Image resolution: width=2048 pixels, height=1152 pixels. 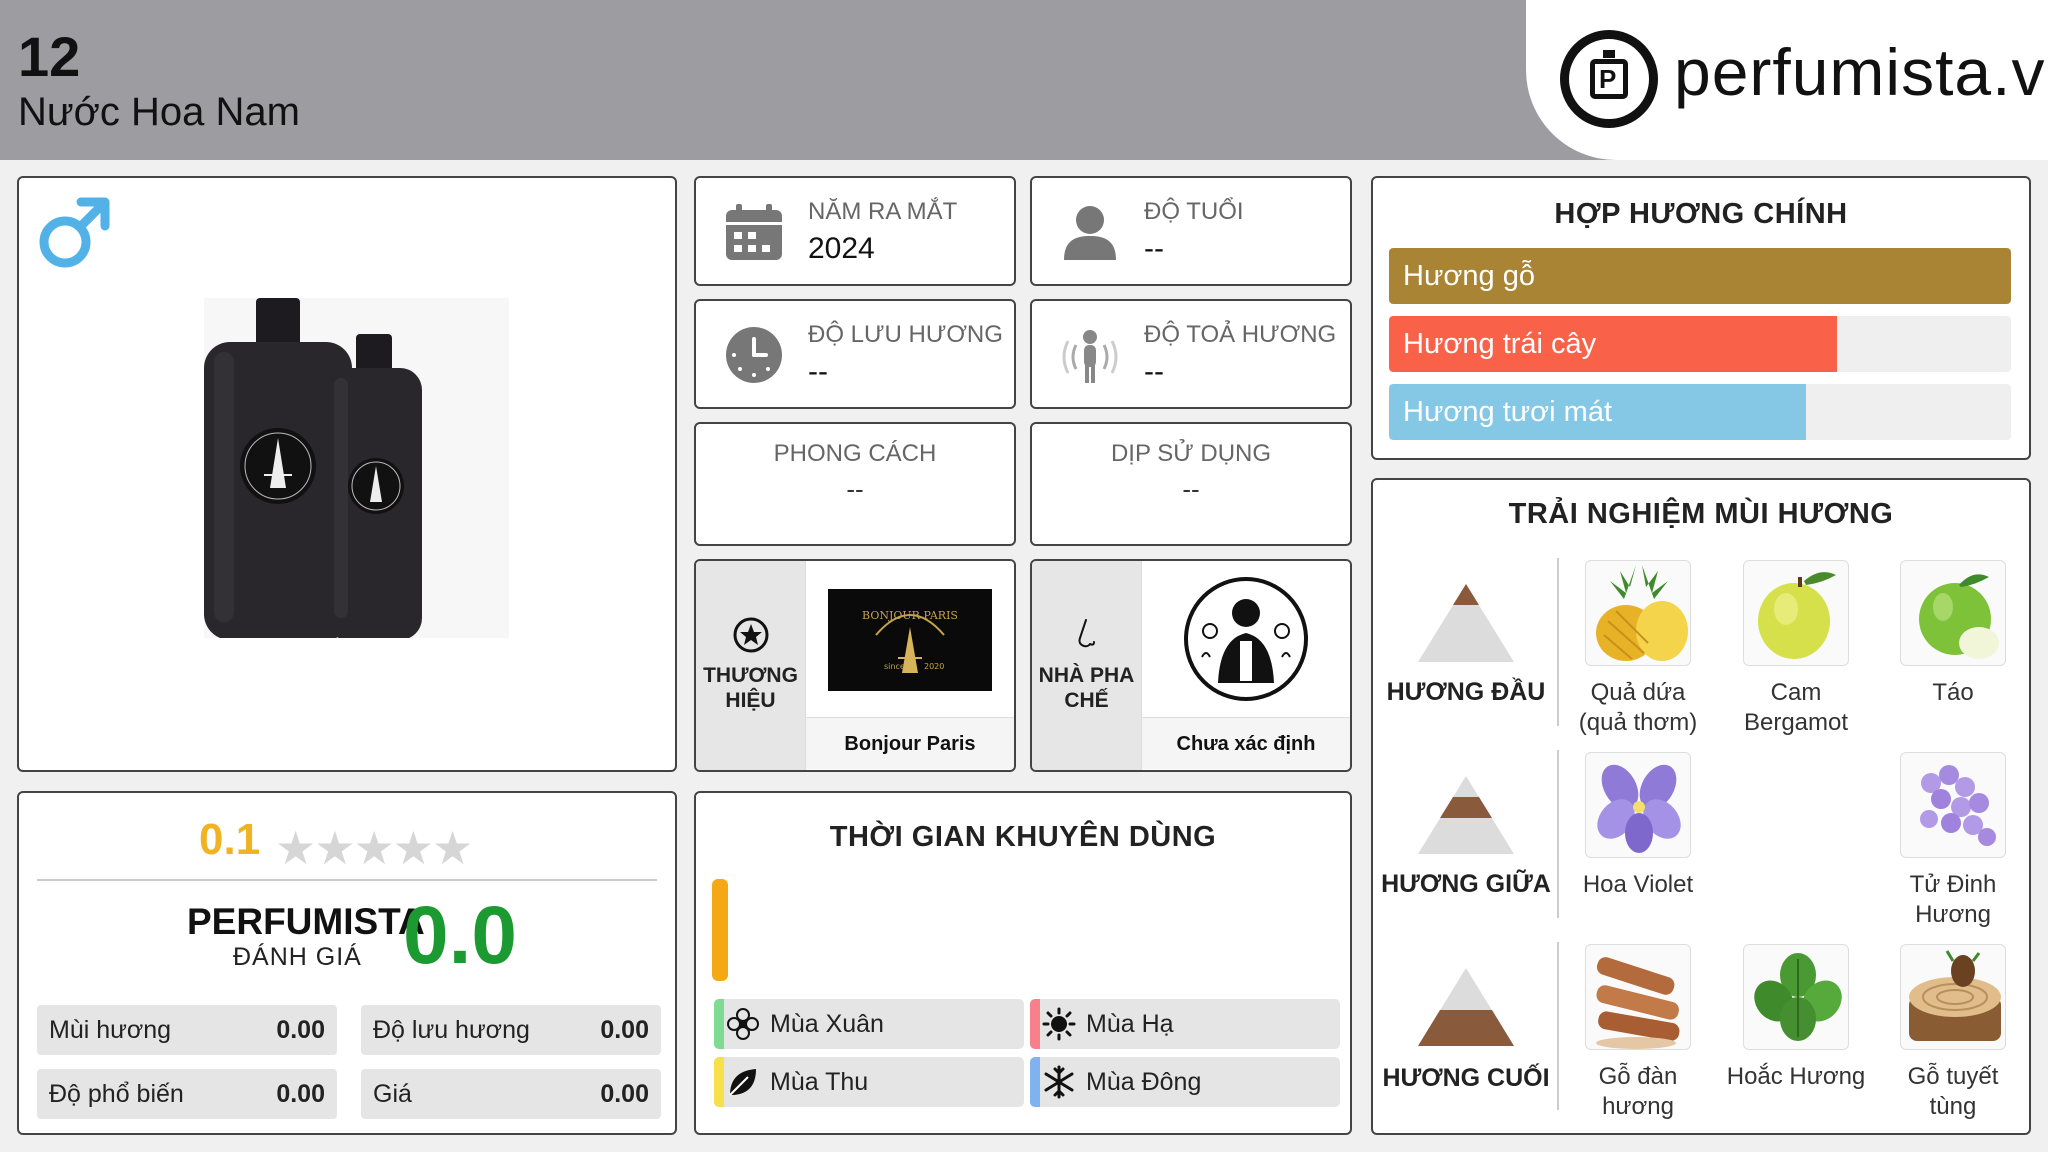 I want to click on note-label: Gỗ đàn hương, so click(x=1638, y=1091).